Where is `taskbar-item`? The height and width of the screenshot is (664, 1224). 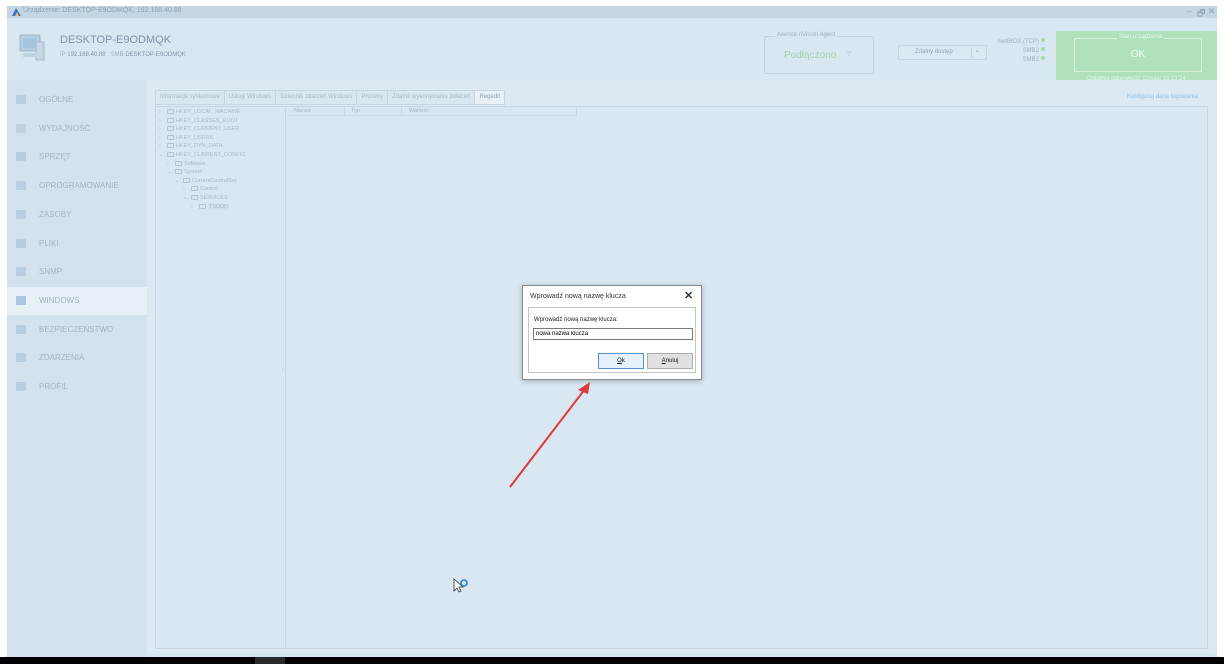
taskbar-item is located at coordinates (270, 660).